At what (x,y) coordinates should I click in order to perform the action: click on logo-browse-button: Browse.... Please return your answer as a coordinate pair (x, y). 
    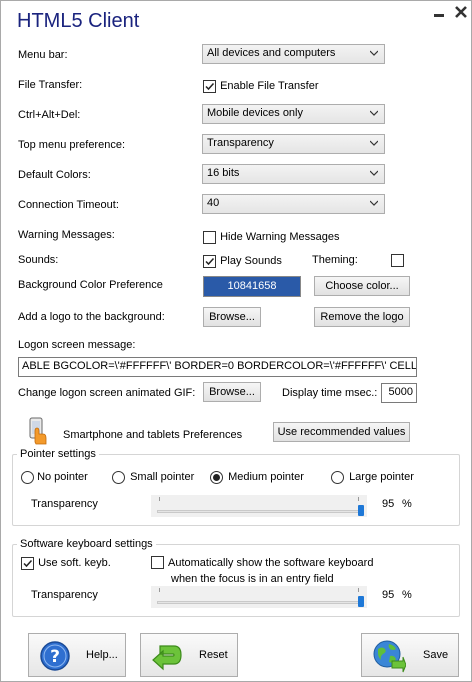
    Looking at the image, I should click on (232, 317).